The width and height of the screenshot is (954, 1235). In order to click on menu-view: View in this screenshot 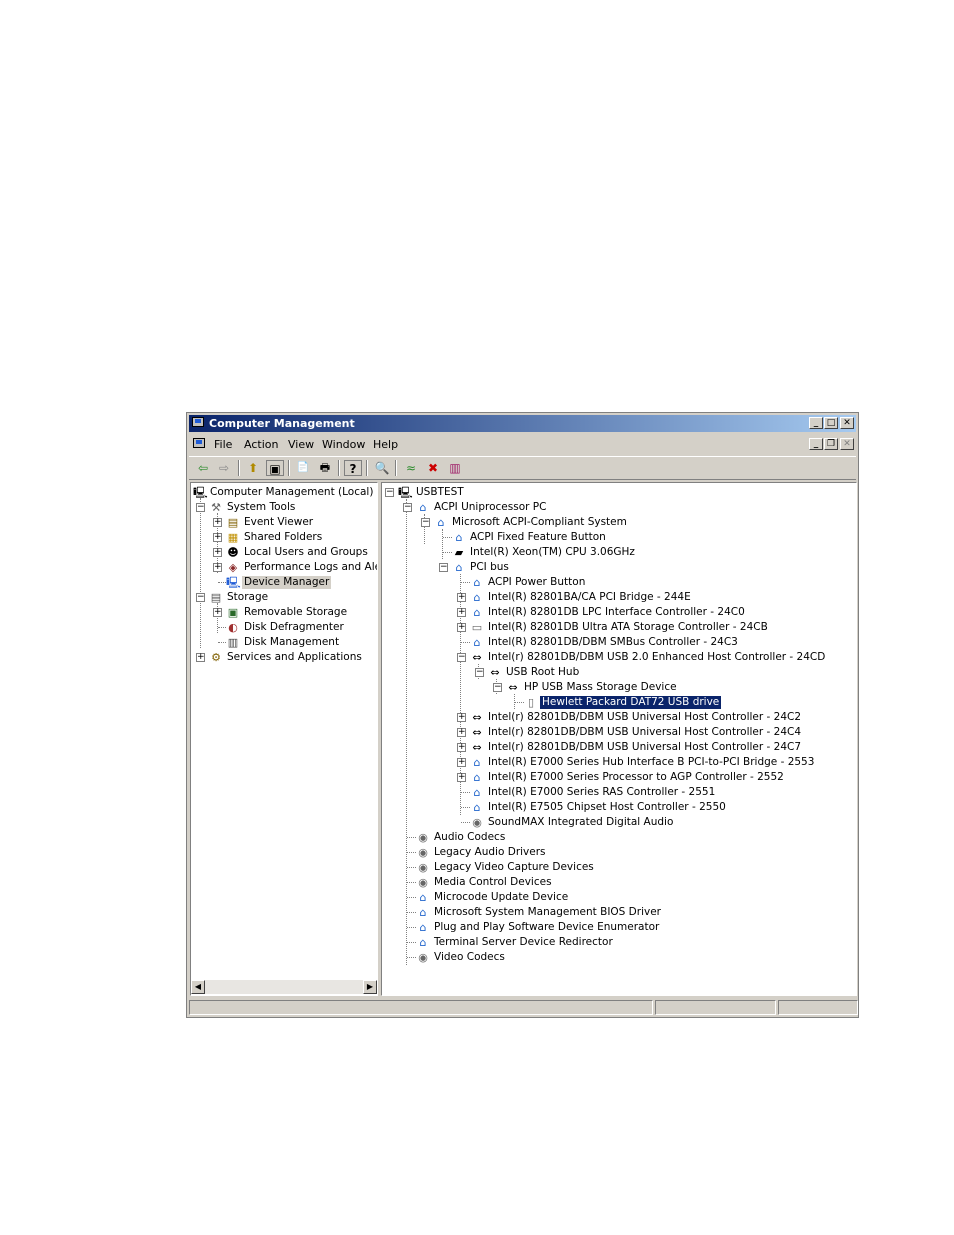, I will do `click(301, 444)`.